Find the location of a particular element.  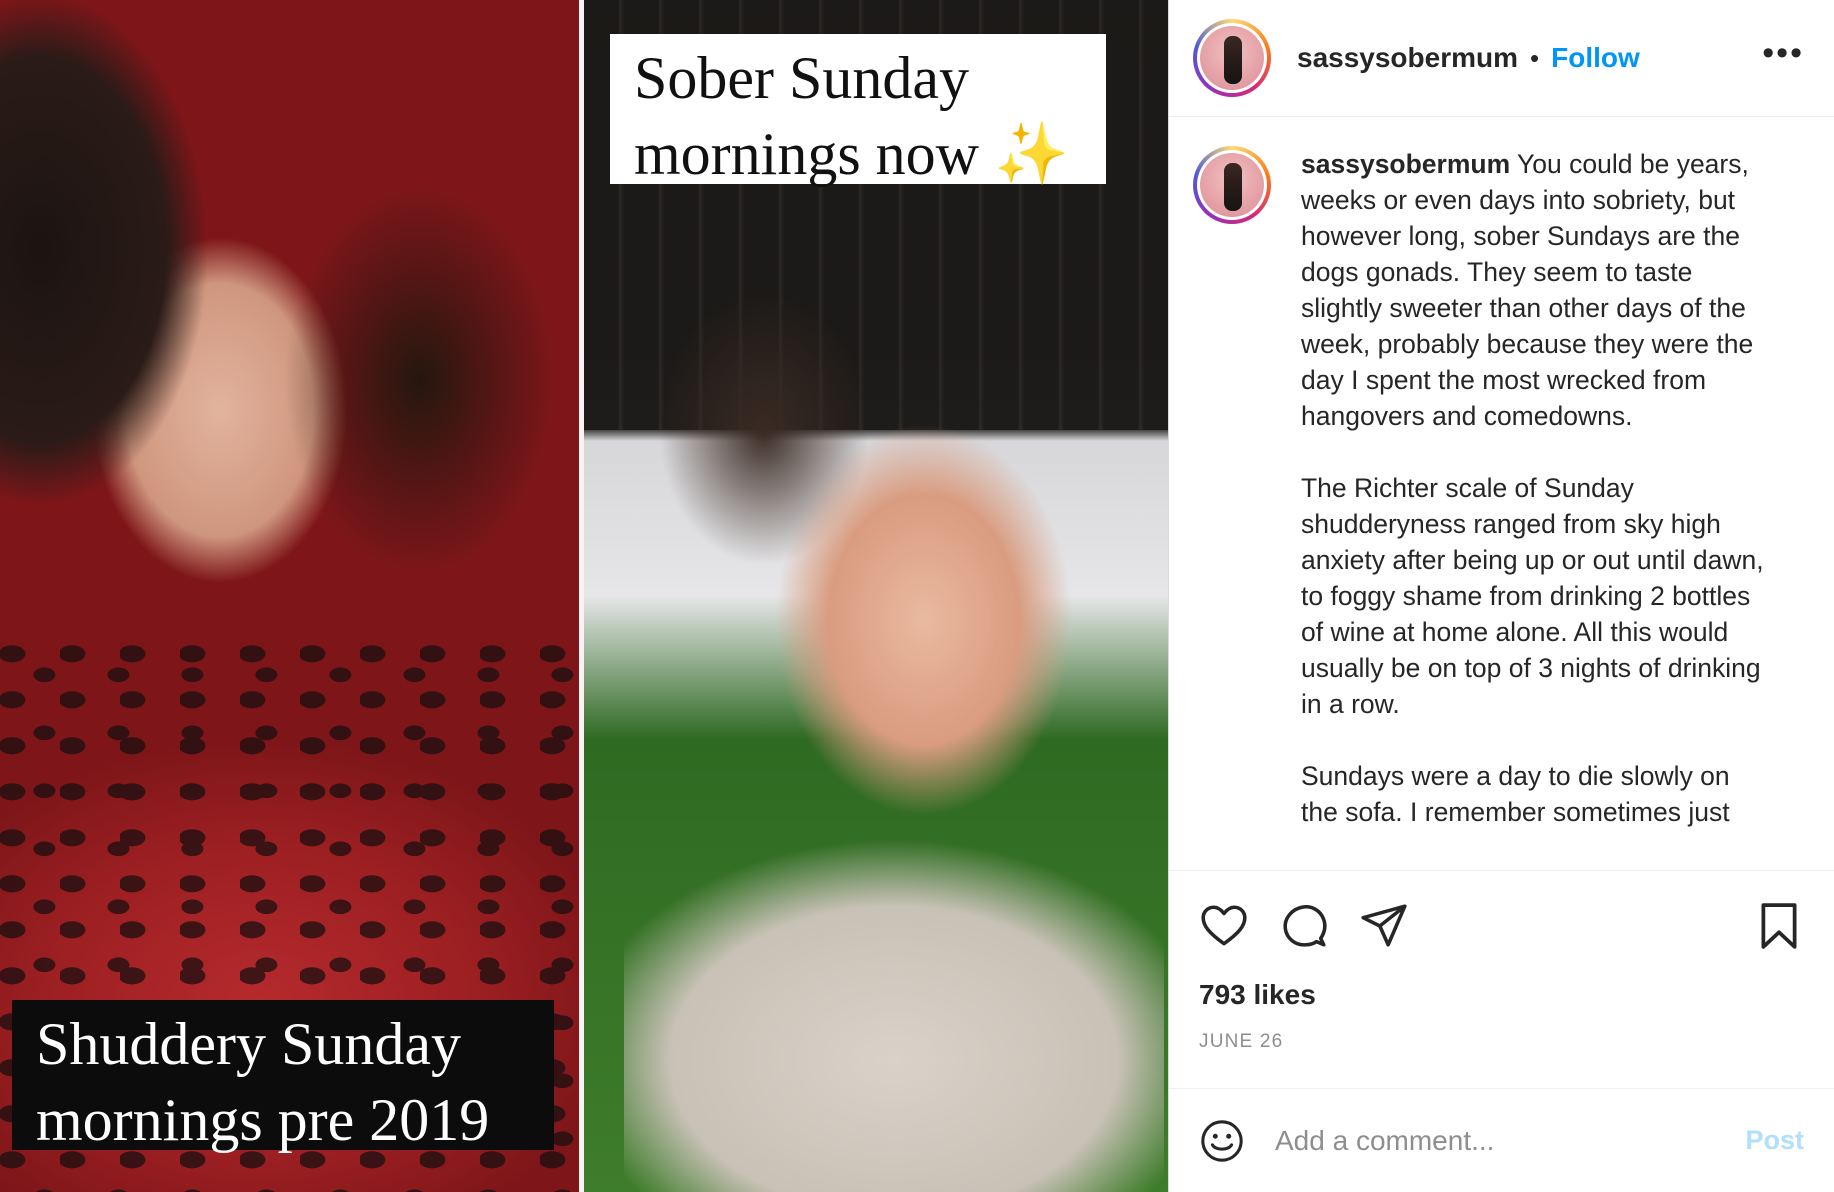

action-bar: 793 likes JUNE 26 is located at coordinates (1501, 980).